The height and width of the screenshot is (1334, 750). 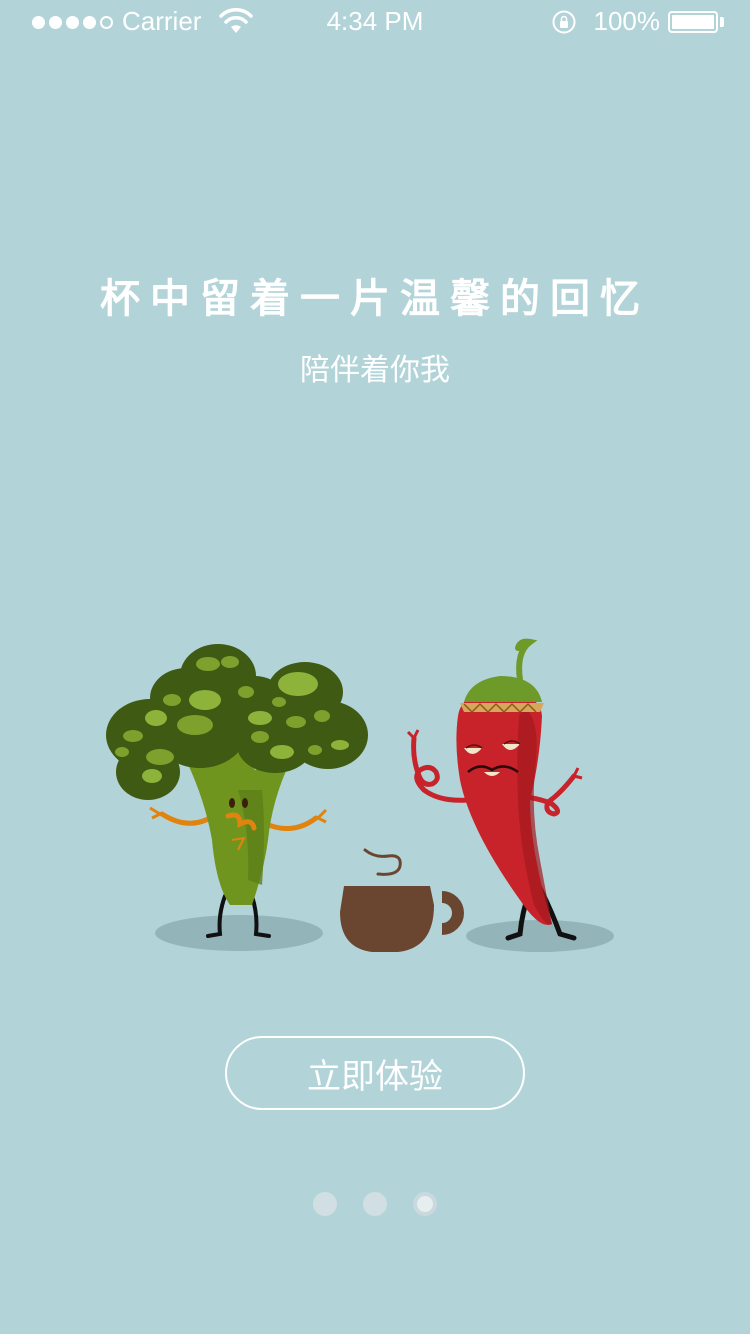 I want to click on page-dot-3-active, so click(x=425, y=1204).